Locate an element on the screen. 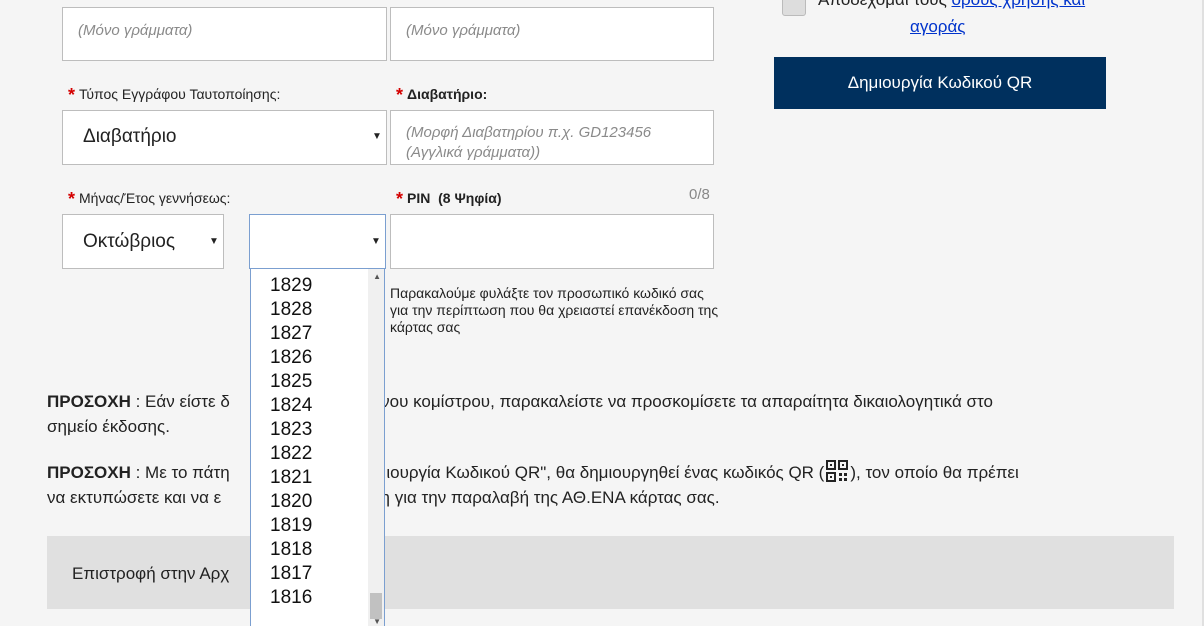 This screenshot has height=626, width=1204. year-option: 1819 is located at coordinates (291, 526).